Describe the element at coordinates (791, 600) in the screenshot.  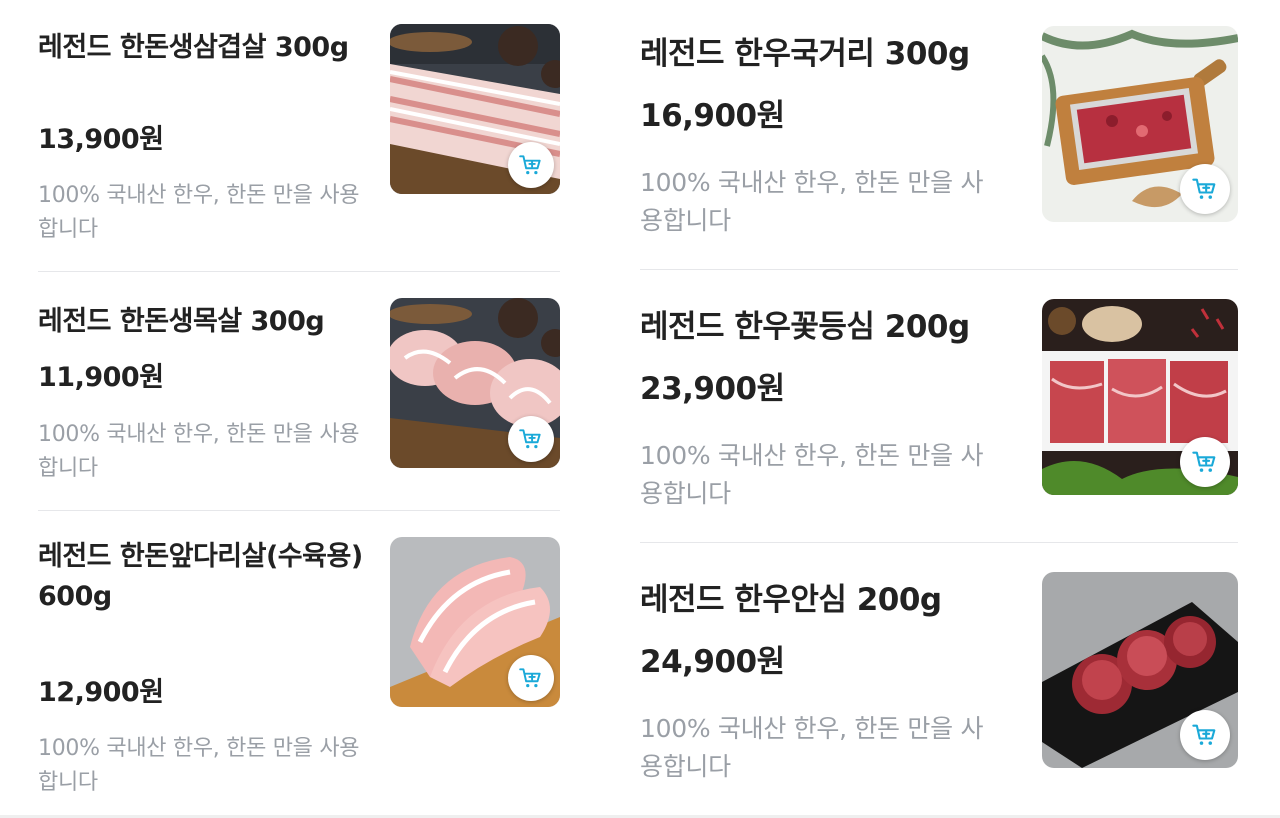
I see `product-name: 레전드 한우안심 200g` at that location.